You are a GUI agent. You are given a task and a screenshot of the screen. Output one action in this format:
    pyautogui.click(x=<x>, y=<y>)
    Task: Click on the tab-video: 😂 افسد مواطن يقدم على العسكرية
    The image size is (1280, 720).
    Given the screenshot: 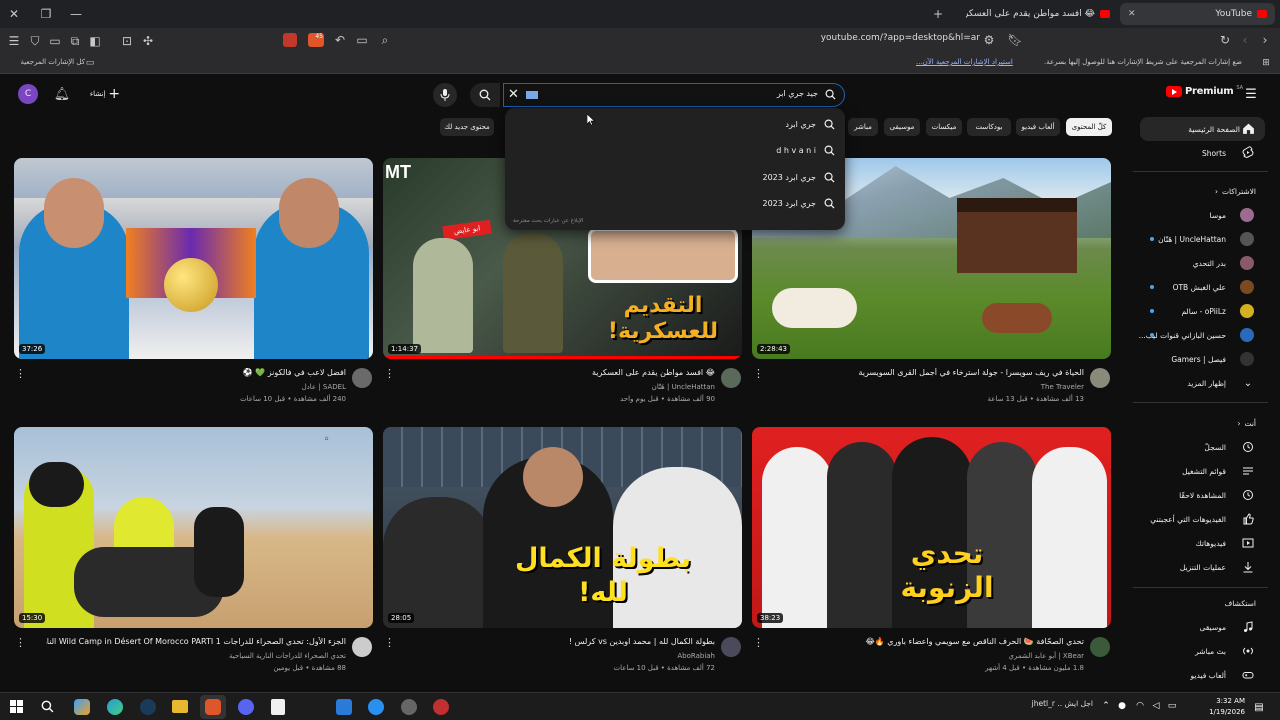 What is the action you would take?
    pyautogui.click(x=1038, y=14)
    